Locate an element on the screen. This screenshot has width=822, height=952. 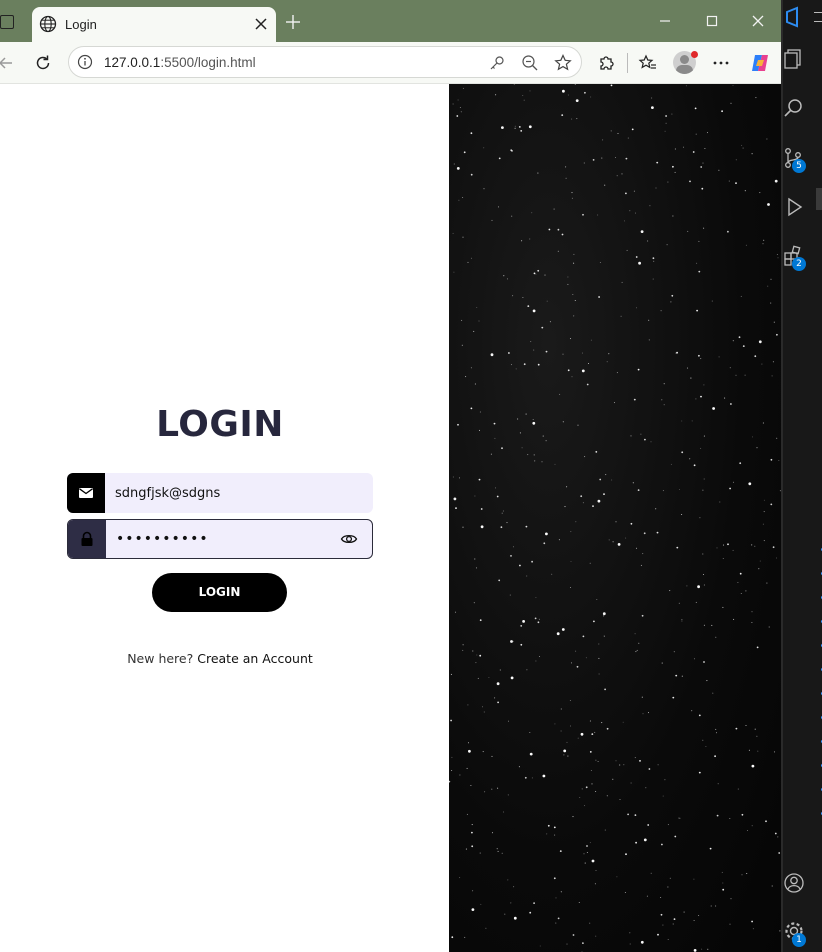
extensions-badge: 2 is located at coordinates (799, 264).